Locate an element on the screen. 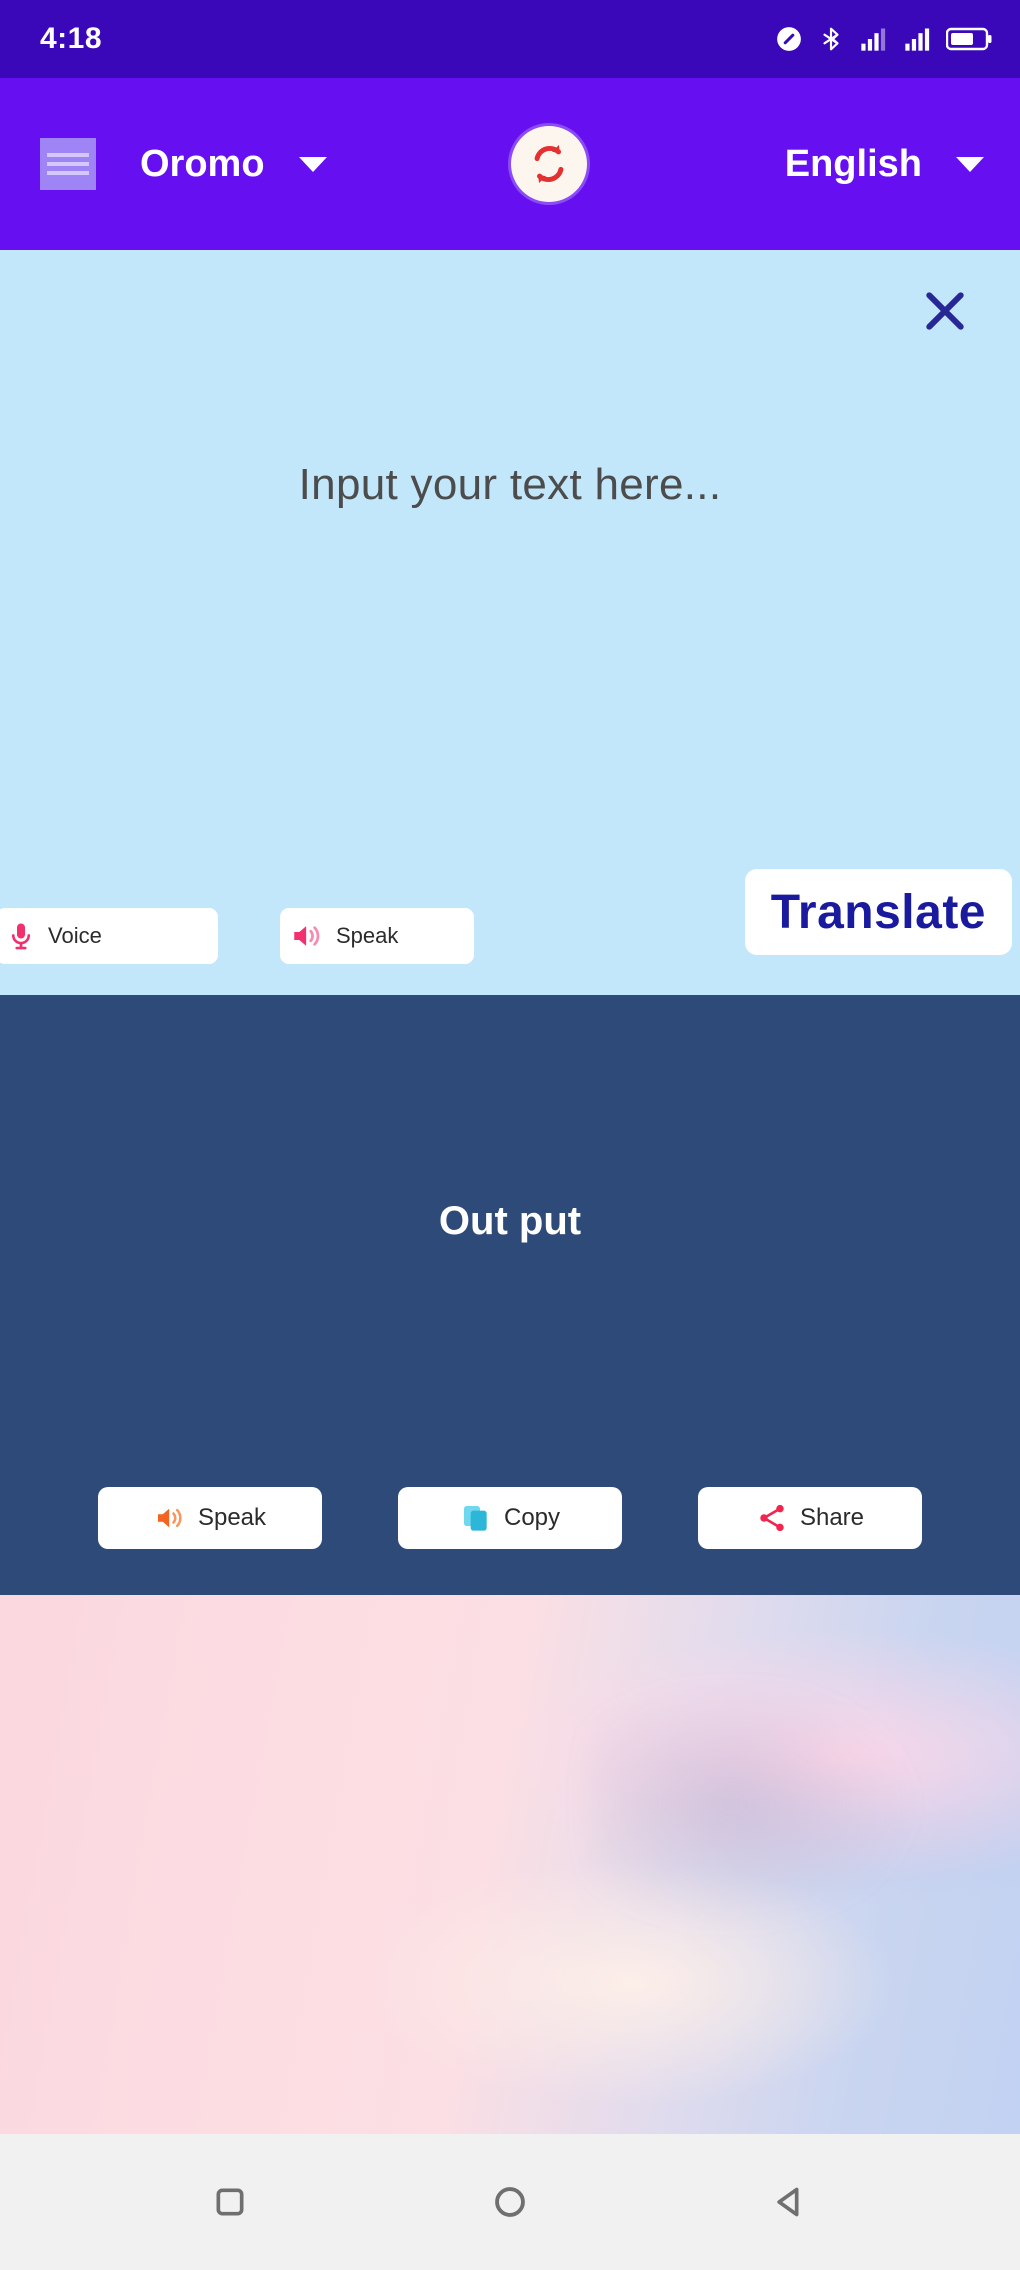  share-button: Share is located at coordinates (810, 1518).